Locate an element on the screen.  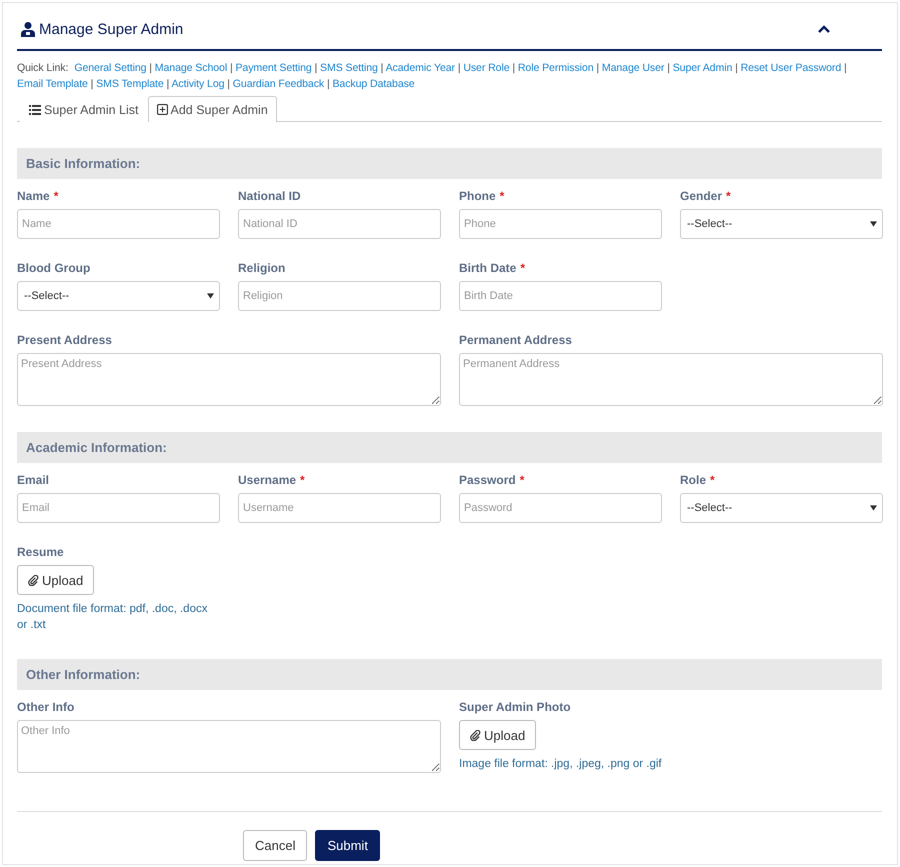
quick-link: User Role is located at coordinates (486, 68).